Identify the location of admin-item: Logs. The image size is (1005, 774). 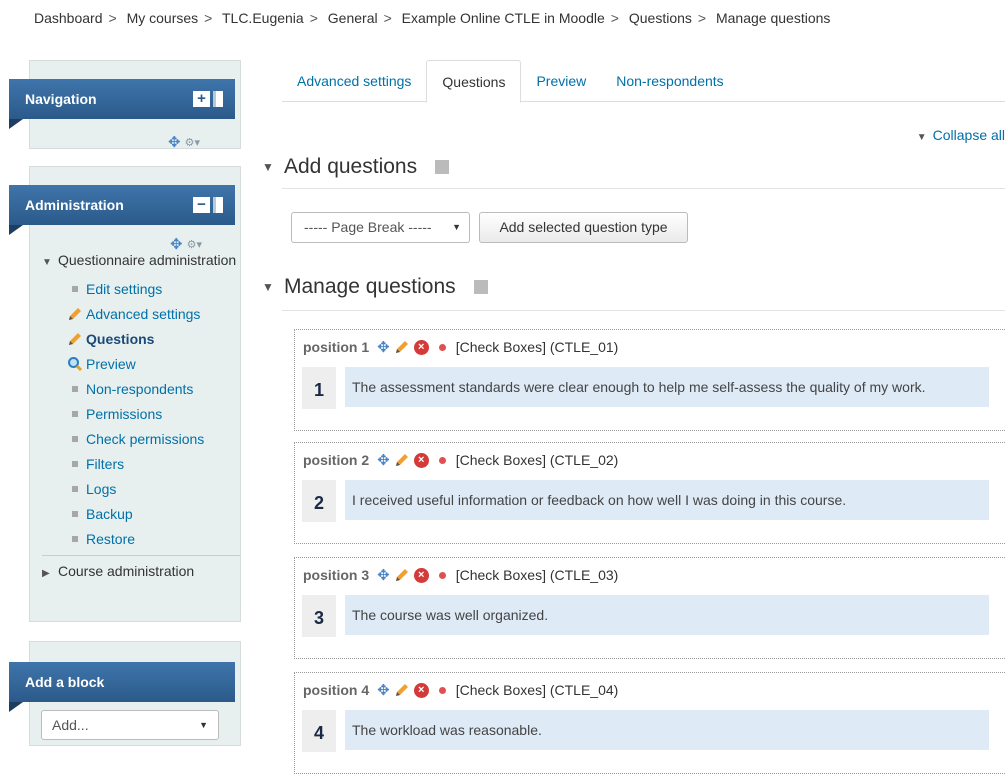
(152, 488).